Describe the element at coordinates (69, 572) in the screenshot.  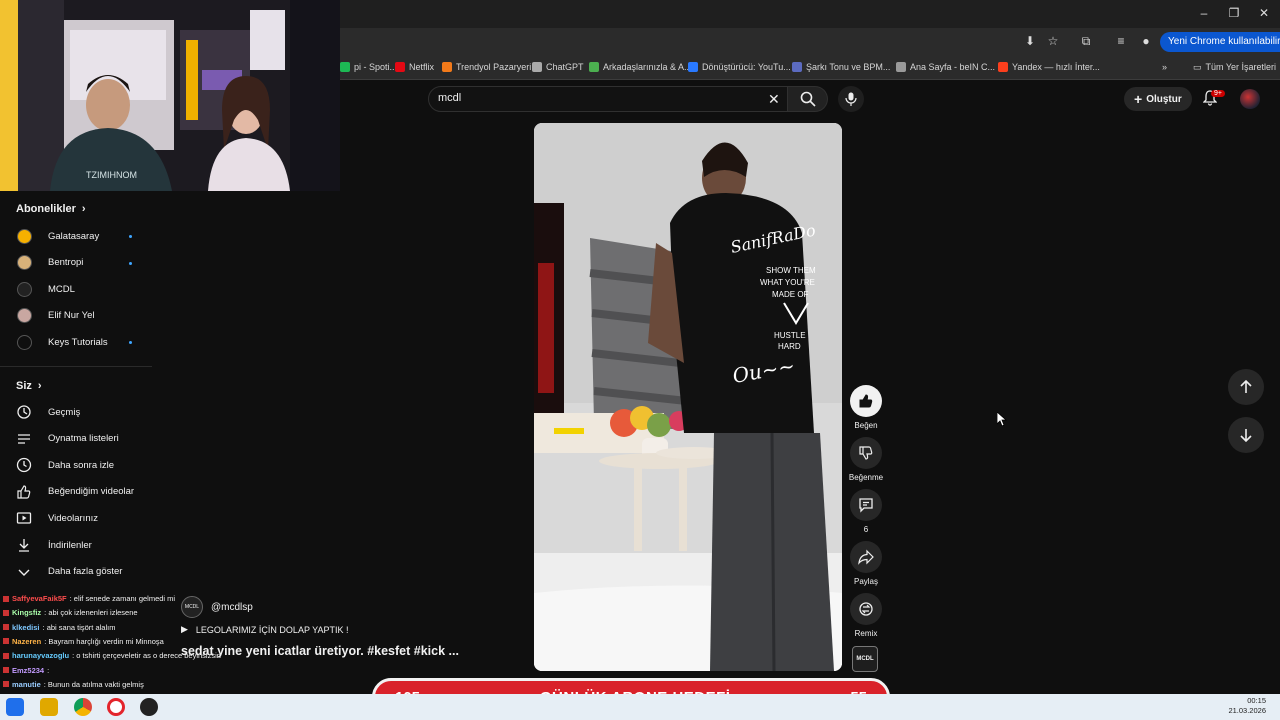
I see `you-nav-item: Daha fazla göster` at that location.